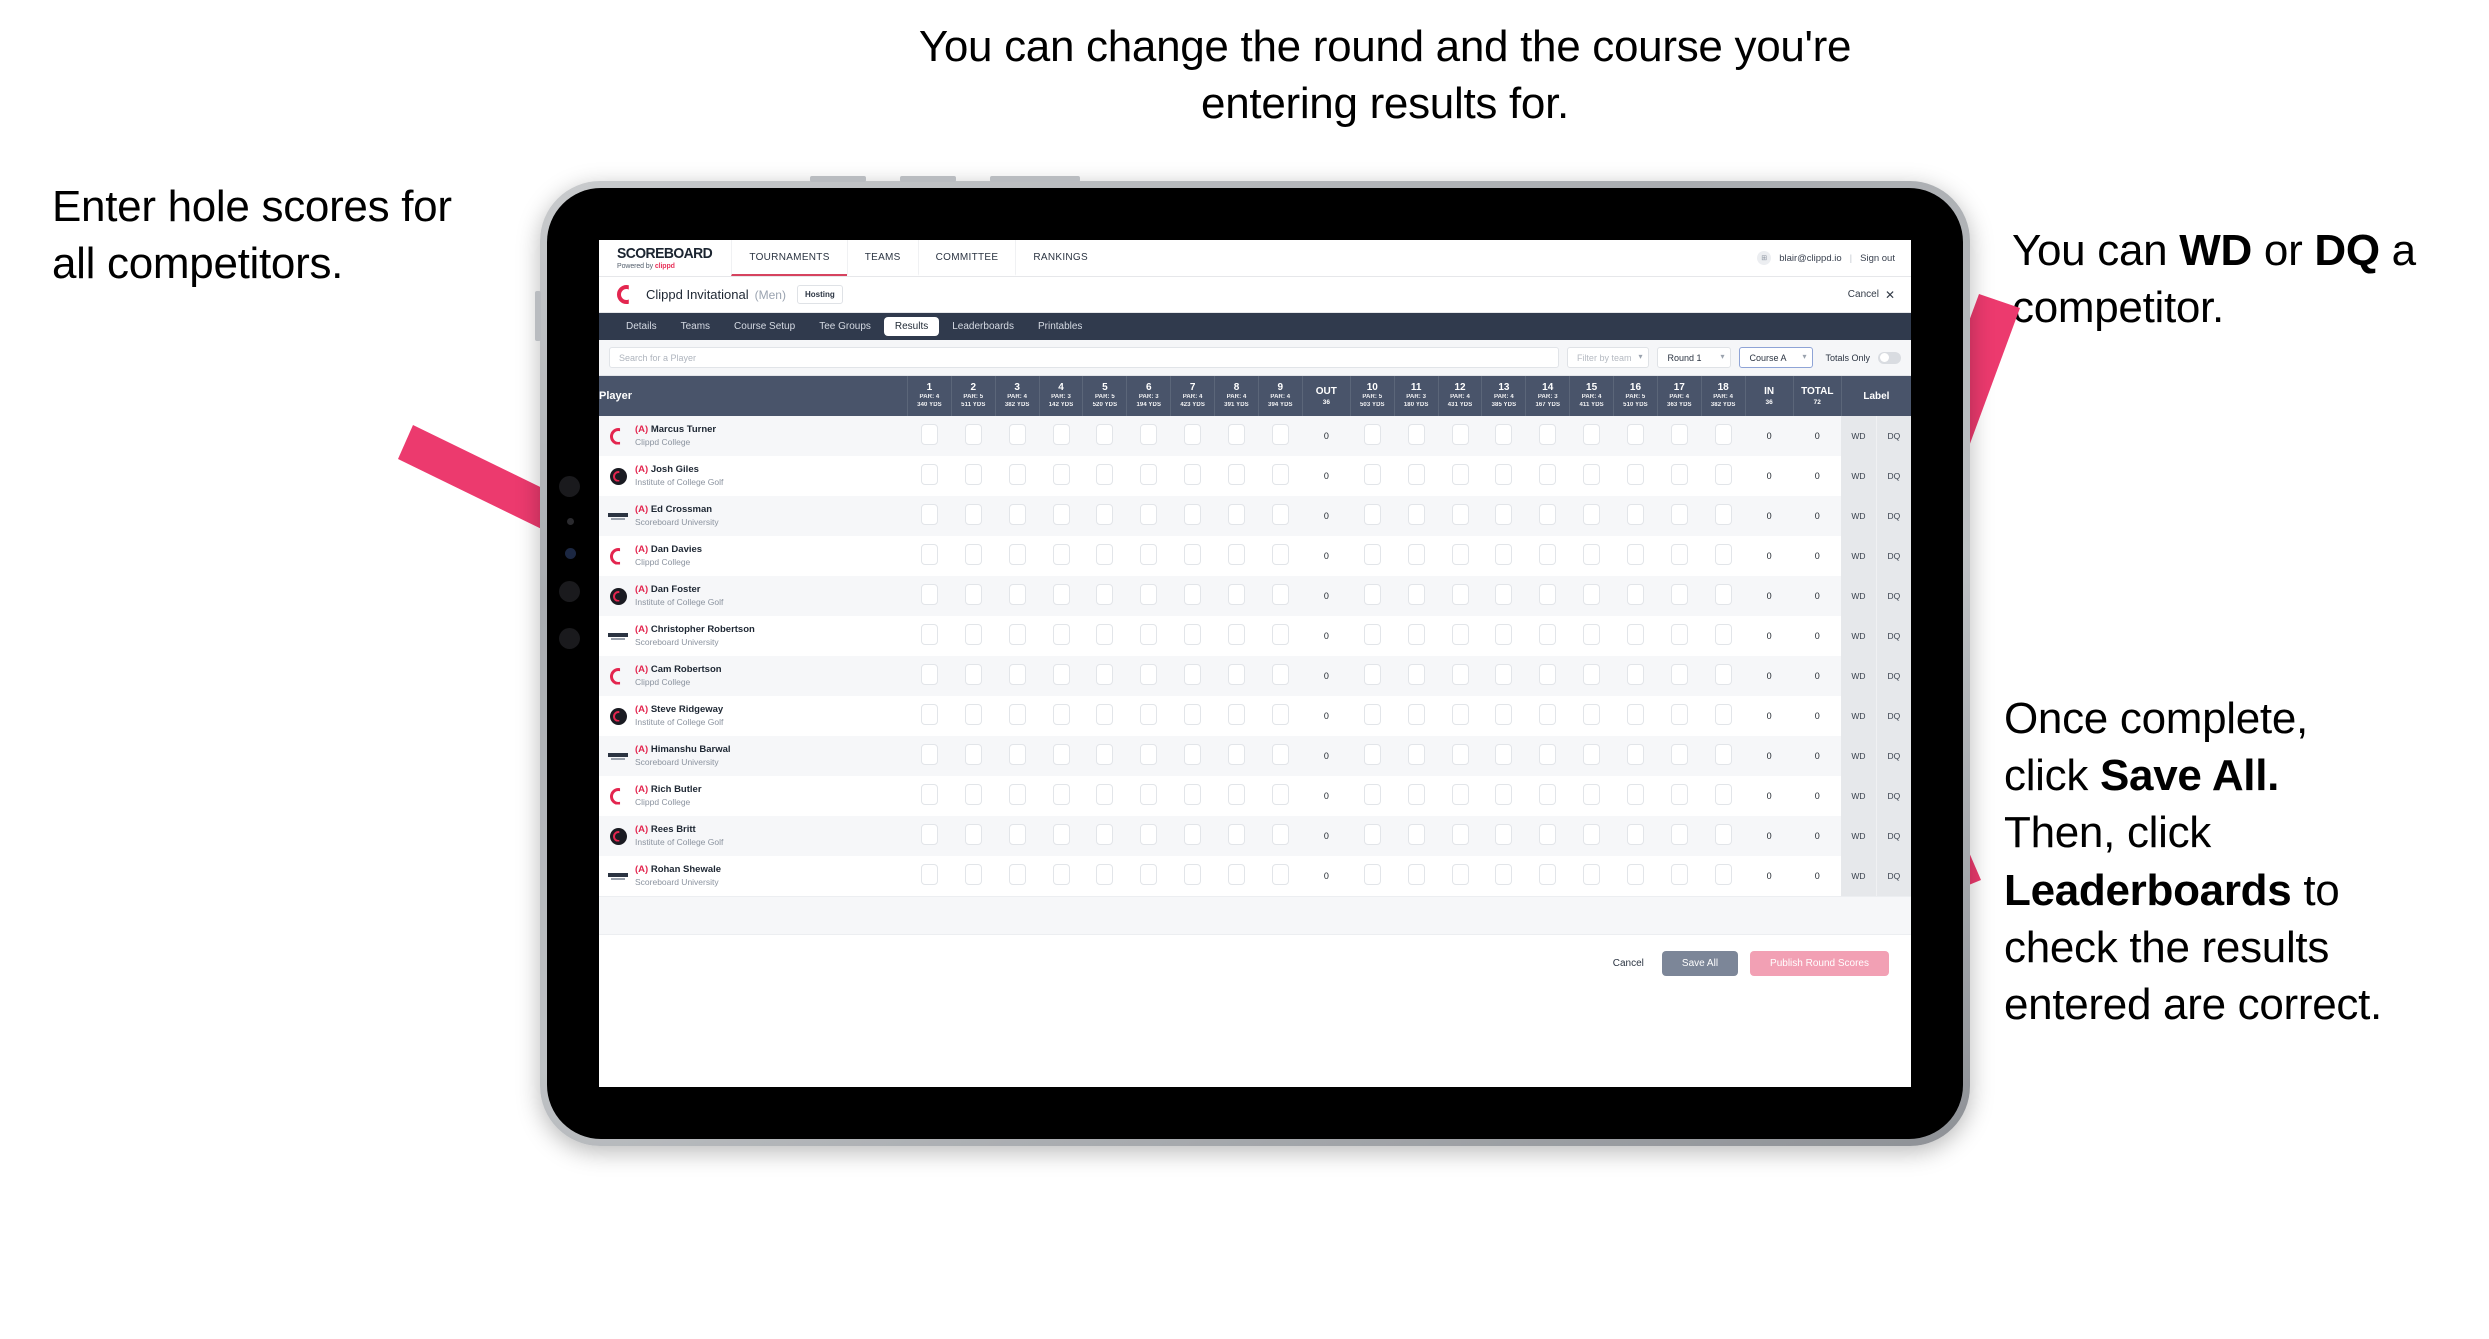 This screenshot has height=1339, width=2489. I want to click on tab-details: Details, so click(641, 326).